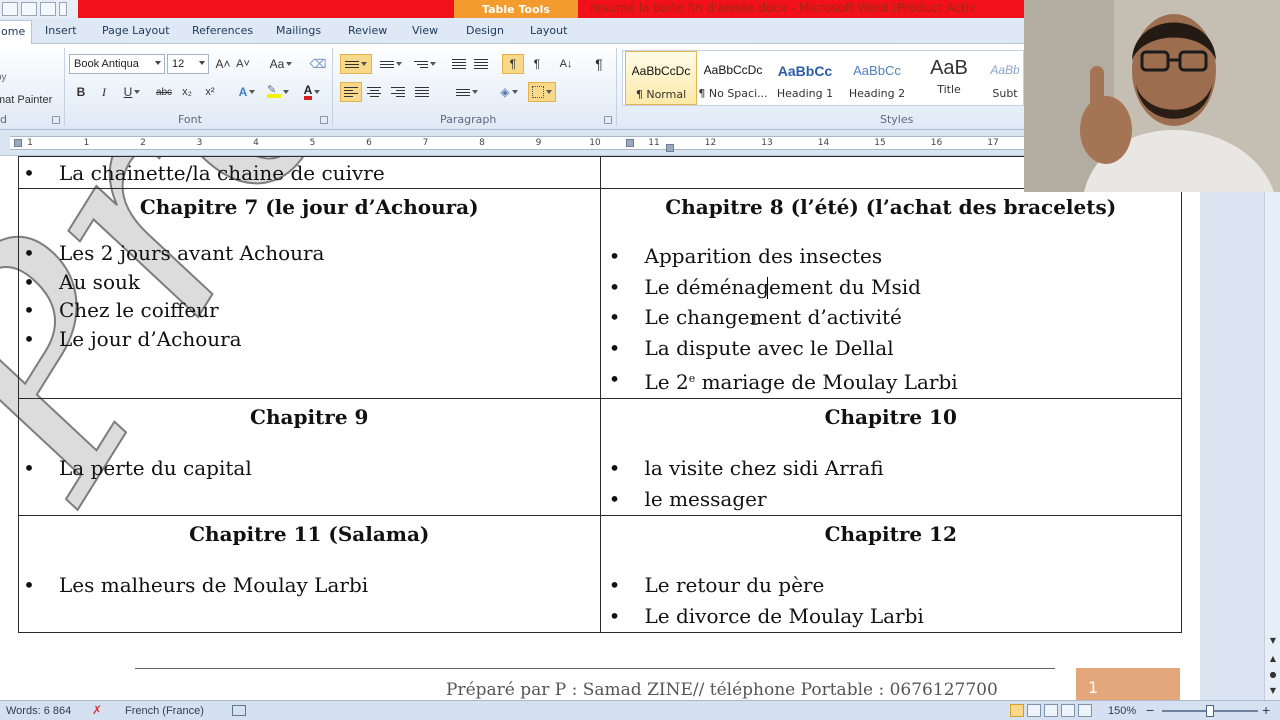  Describe the element at coordinates (599, 64) in the screenshot. I see `show-formatting-button: ¶` at that location.